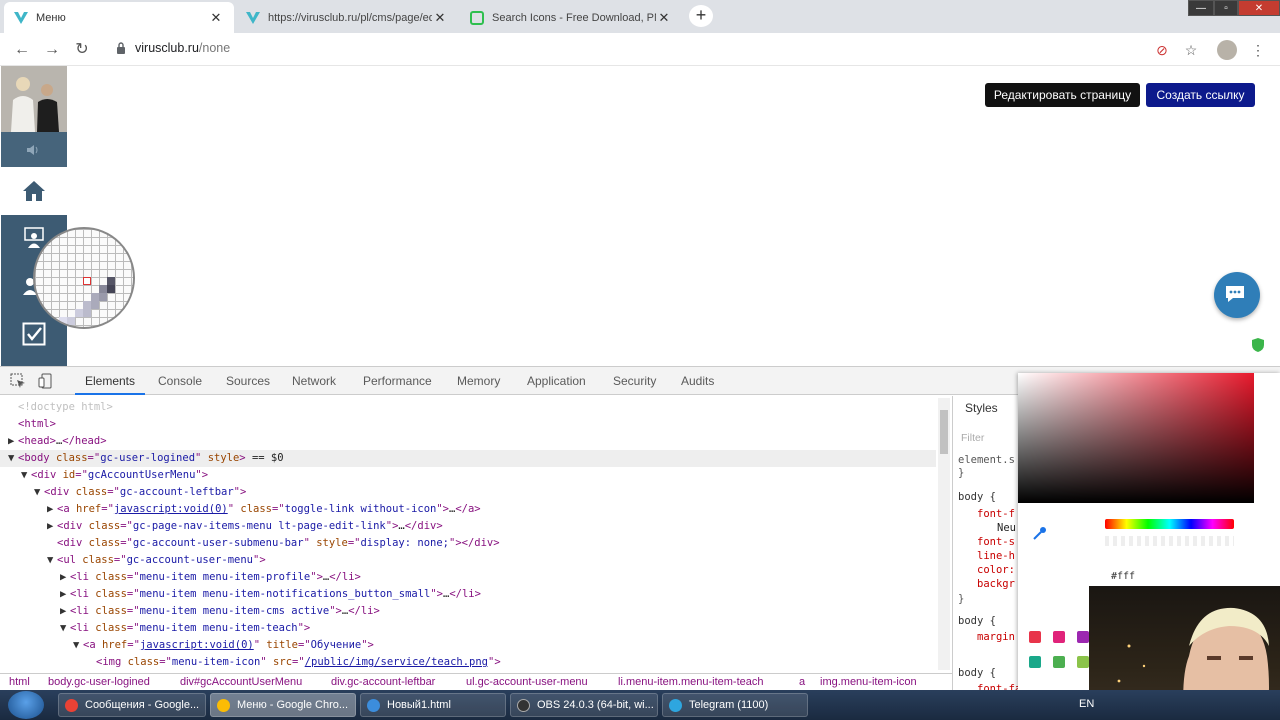  I want to click on dom-node-line: <!doctype html>, so click(56, 407).